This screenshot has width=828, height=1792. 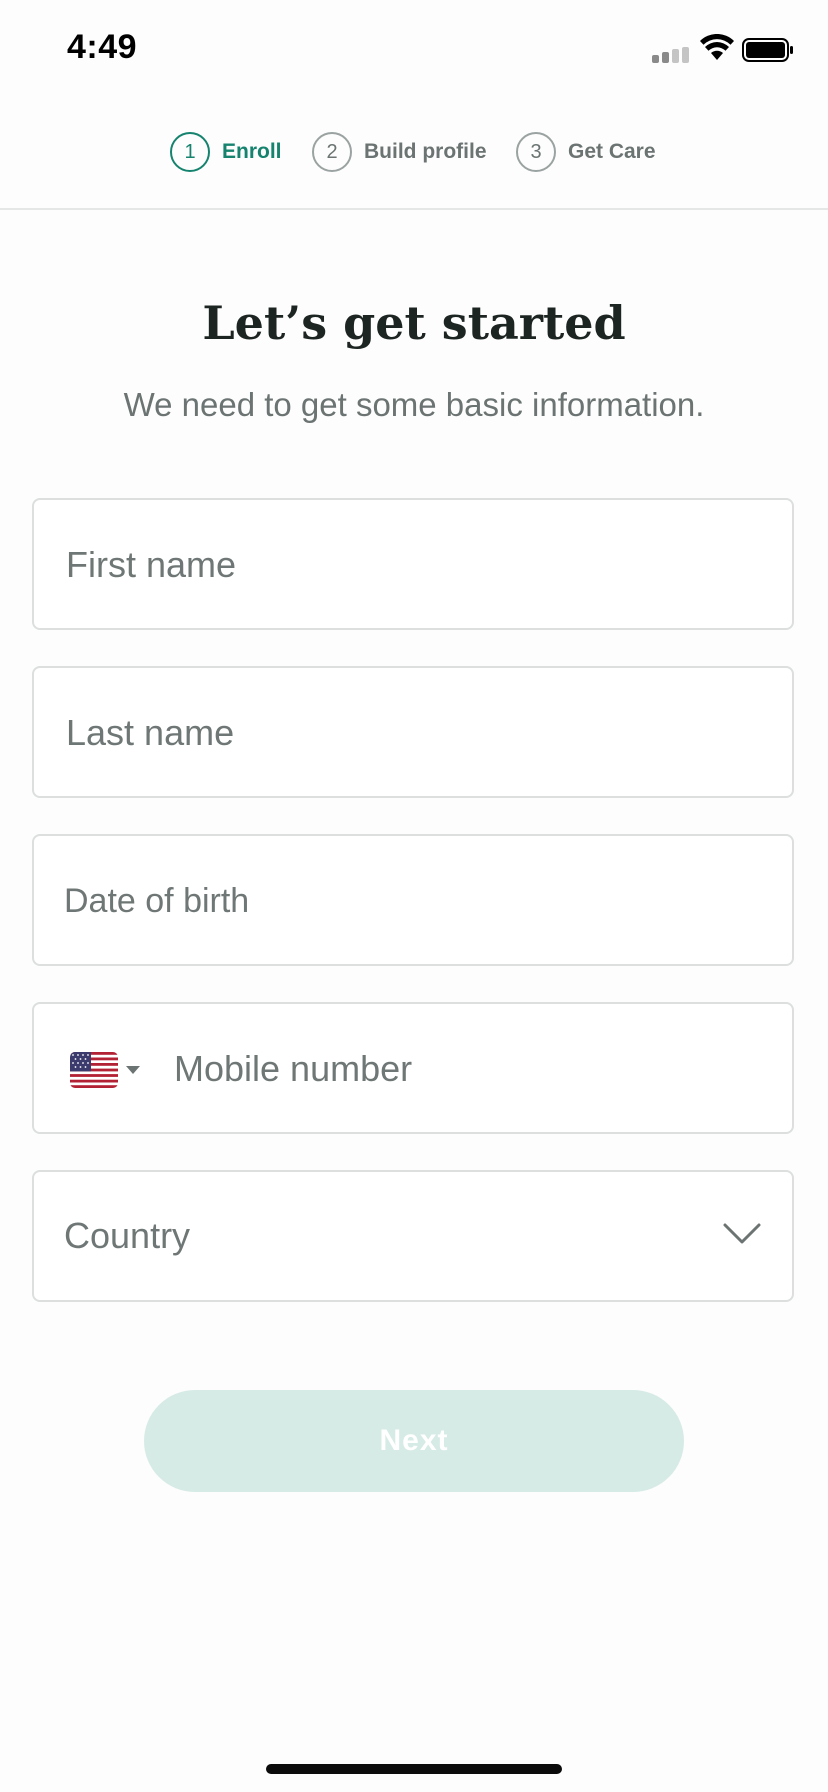 What do you see at coordinates (133, 1070) in the screenshot?
I see `country-code-caret-icon` at bounding box center [133, 1070].